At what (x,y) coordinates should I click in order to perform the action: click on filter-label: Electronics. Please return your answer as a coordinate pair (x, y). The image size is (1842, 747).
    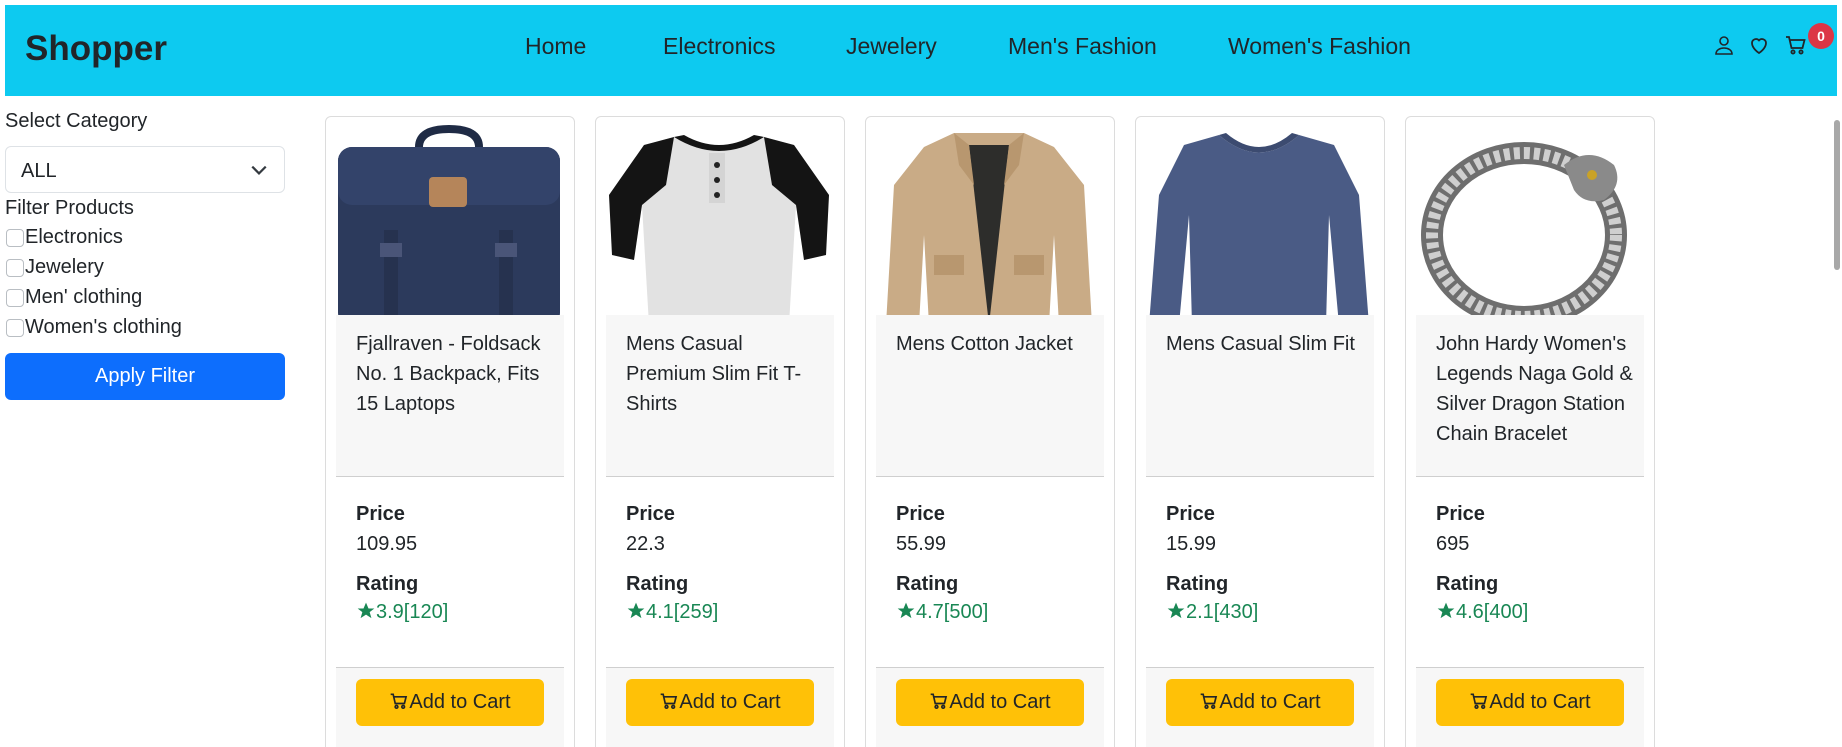
    Looking at the image, I should click on (74, 237).